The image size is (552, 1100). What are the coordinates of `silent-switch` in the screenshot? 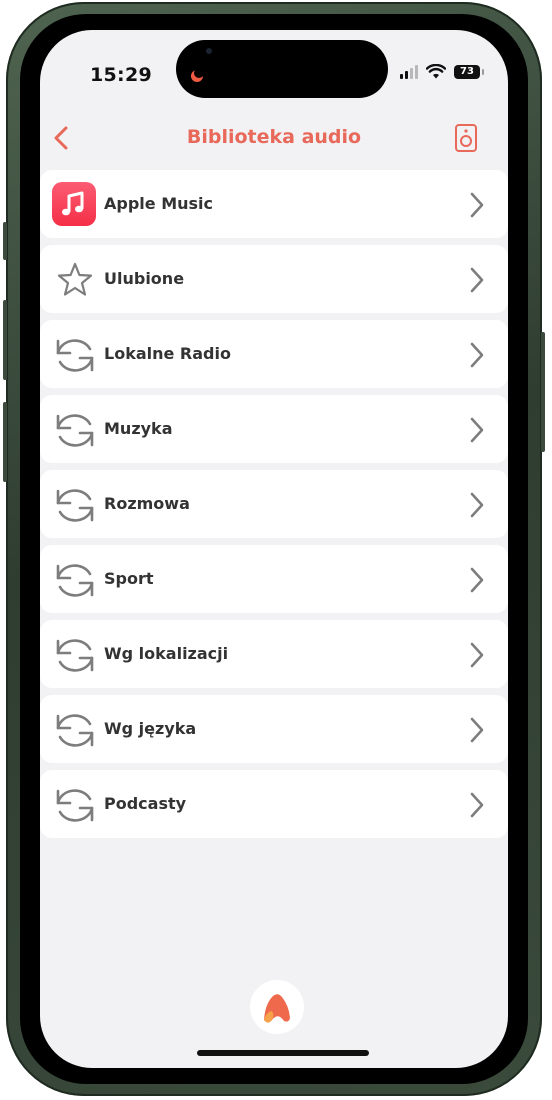 It's located at (5, 241).